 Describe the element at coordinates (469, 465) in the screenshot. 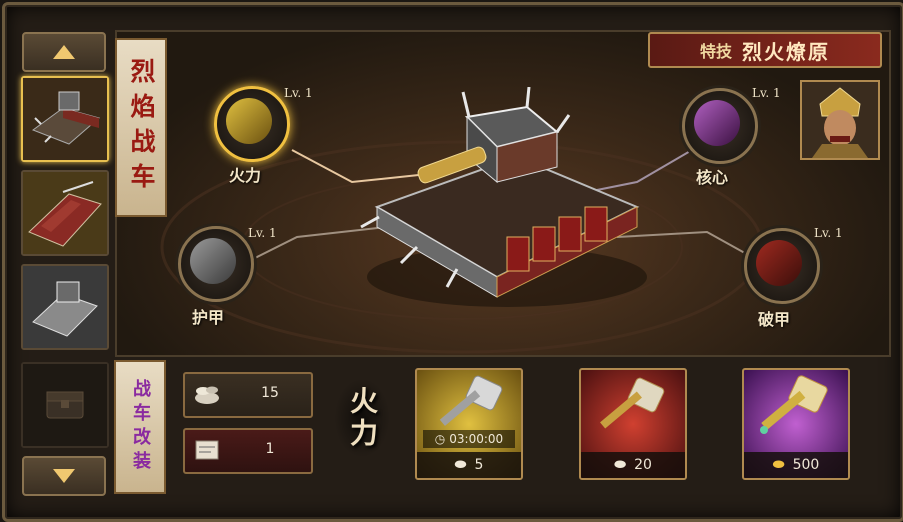

I see `option-cost: ⬬ 5` at that location.